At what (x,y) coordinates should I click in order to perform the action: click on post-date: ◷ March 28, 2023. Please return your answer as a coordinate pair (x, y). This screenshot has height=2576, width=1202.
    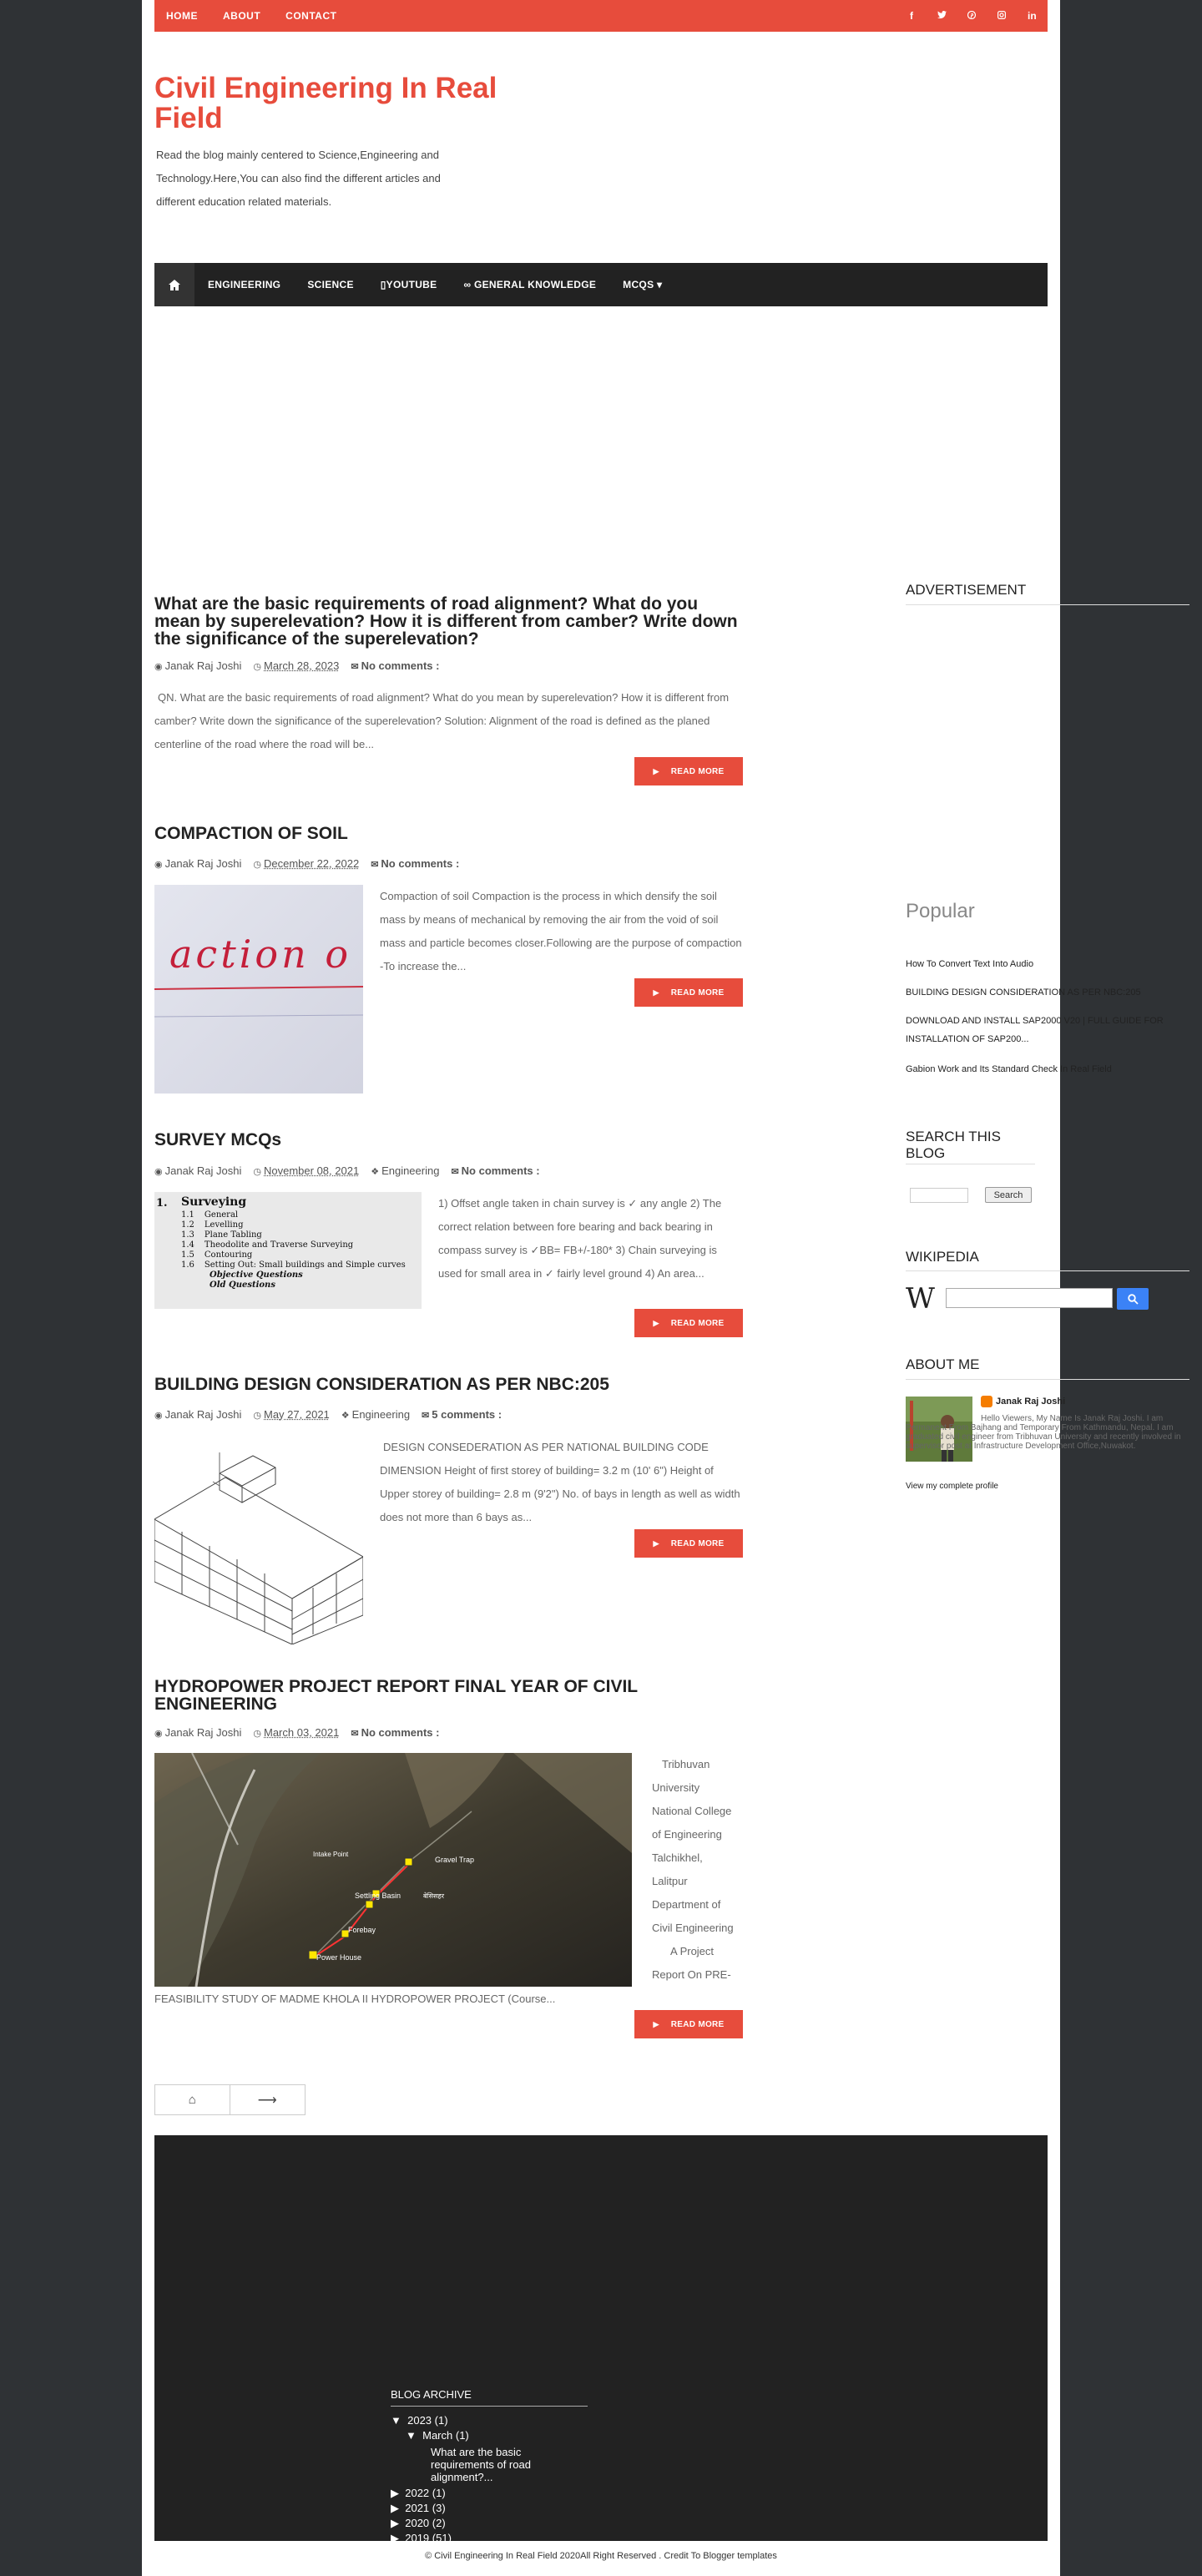
    Looking at the image, I should click on (296, 665).